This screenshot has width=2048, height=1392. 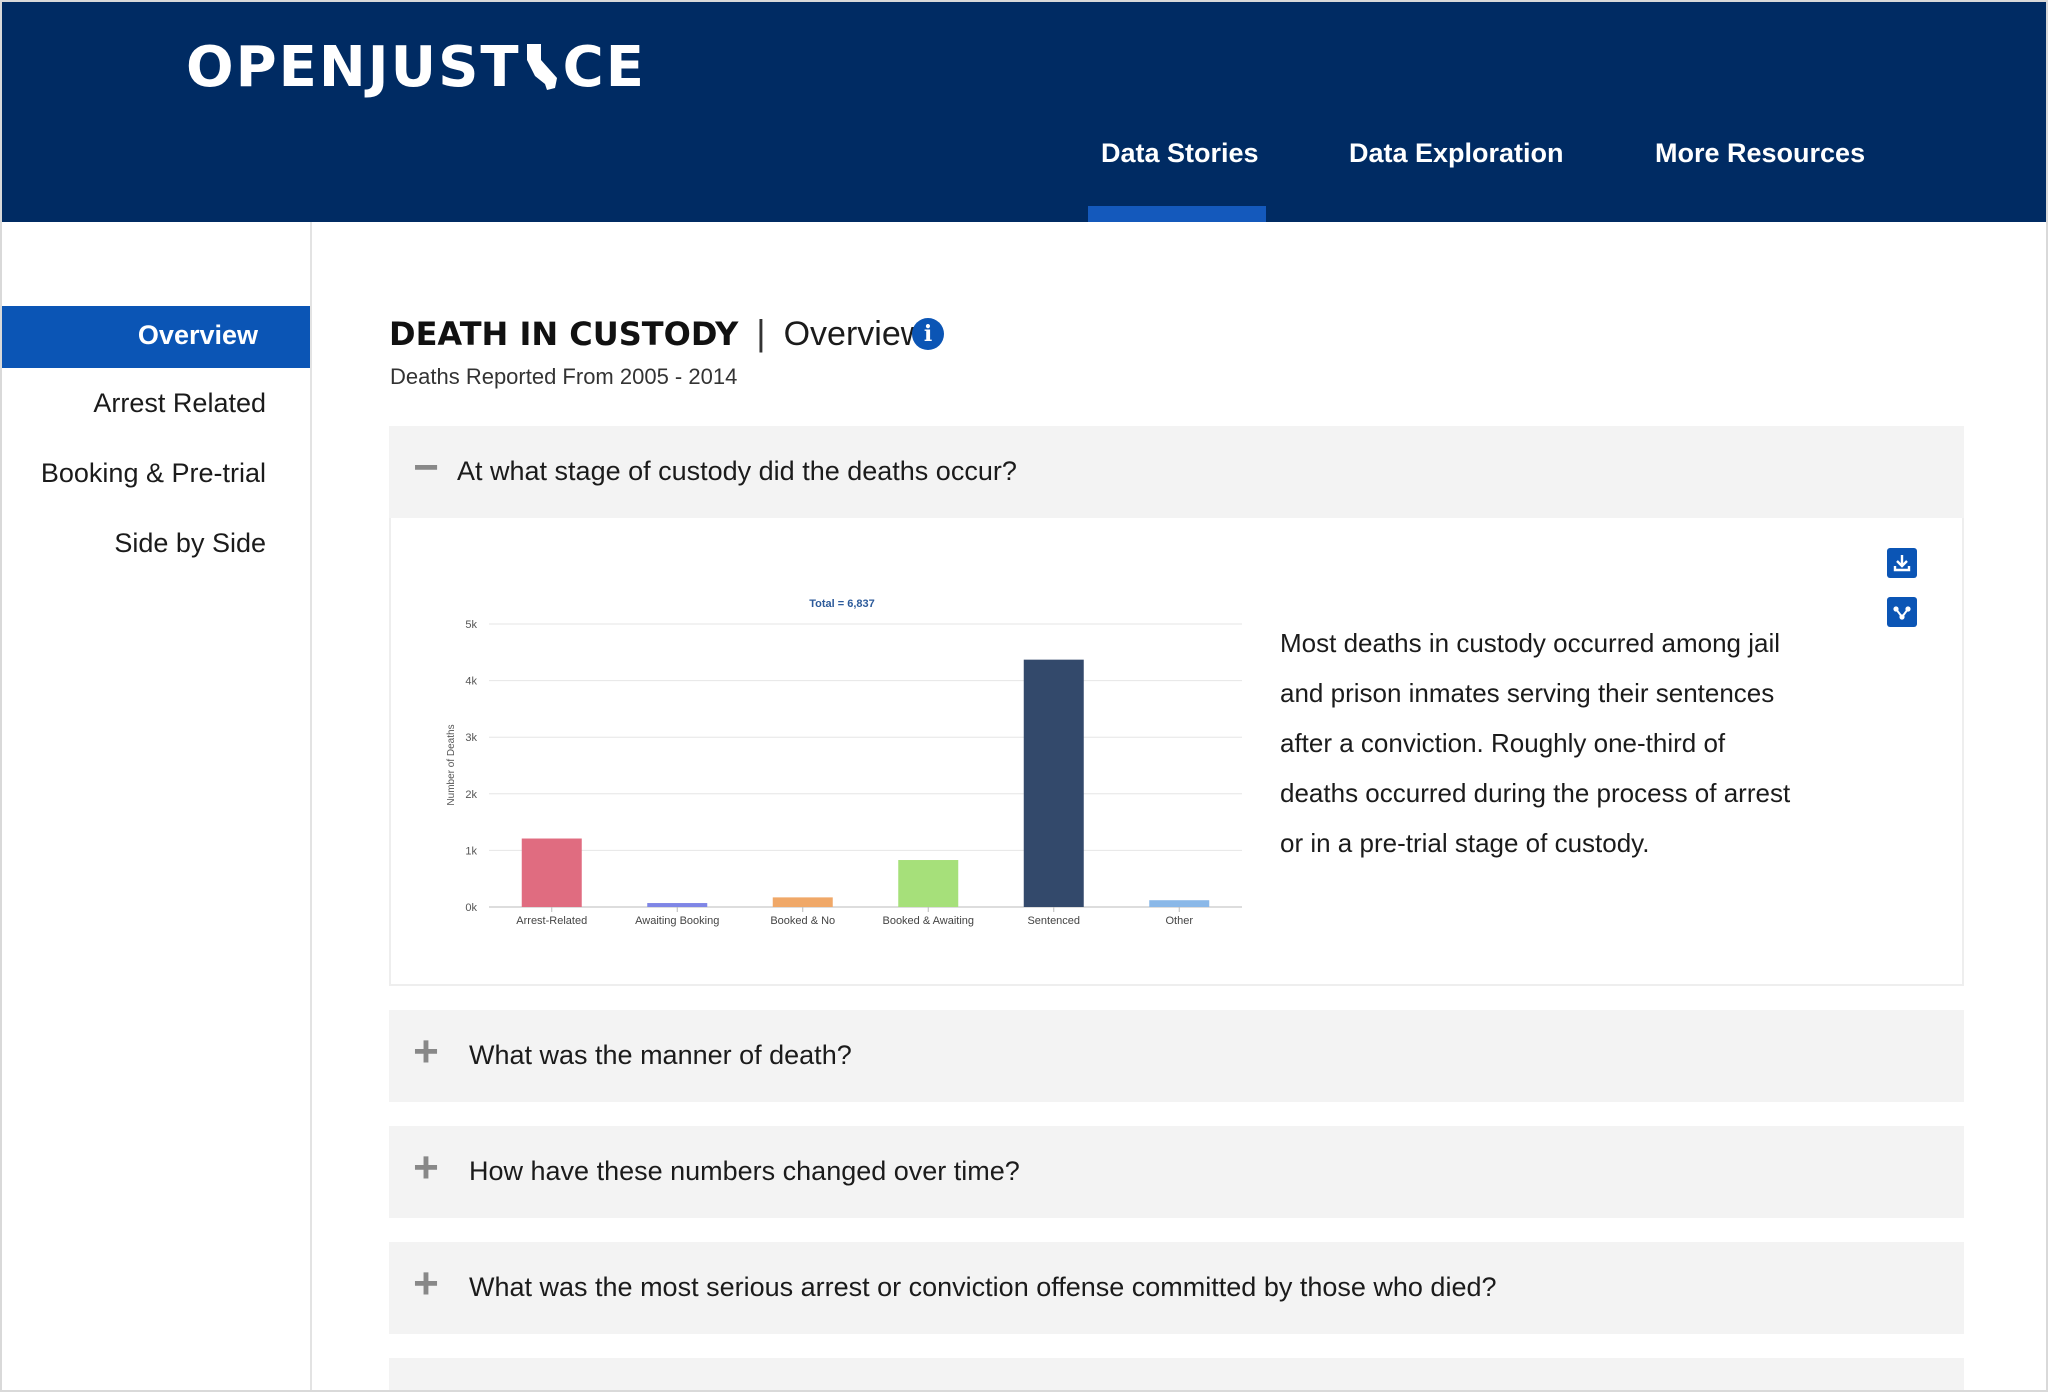 I want to click on page-title-main: DEATH IN CUSTODY, so click(x=564, y=334).